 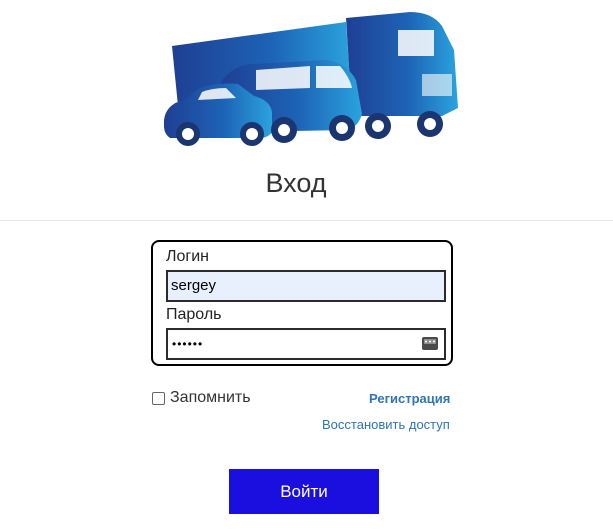 I want to click on password-input: ••••••, so click(x=306, y=344).